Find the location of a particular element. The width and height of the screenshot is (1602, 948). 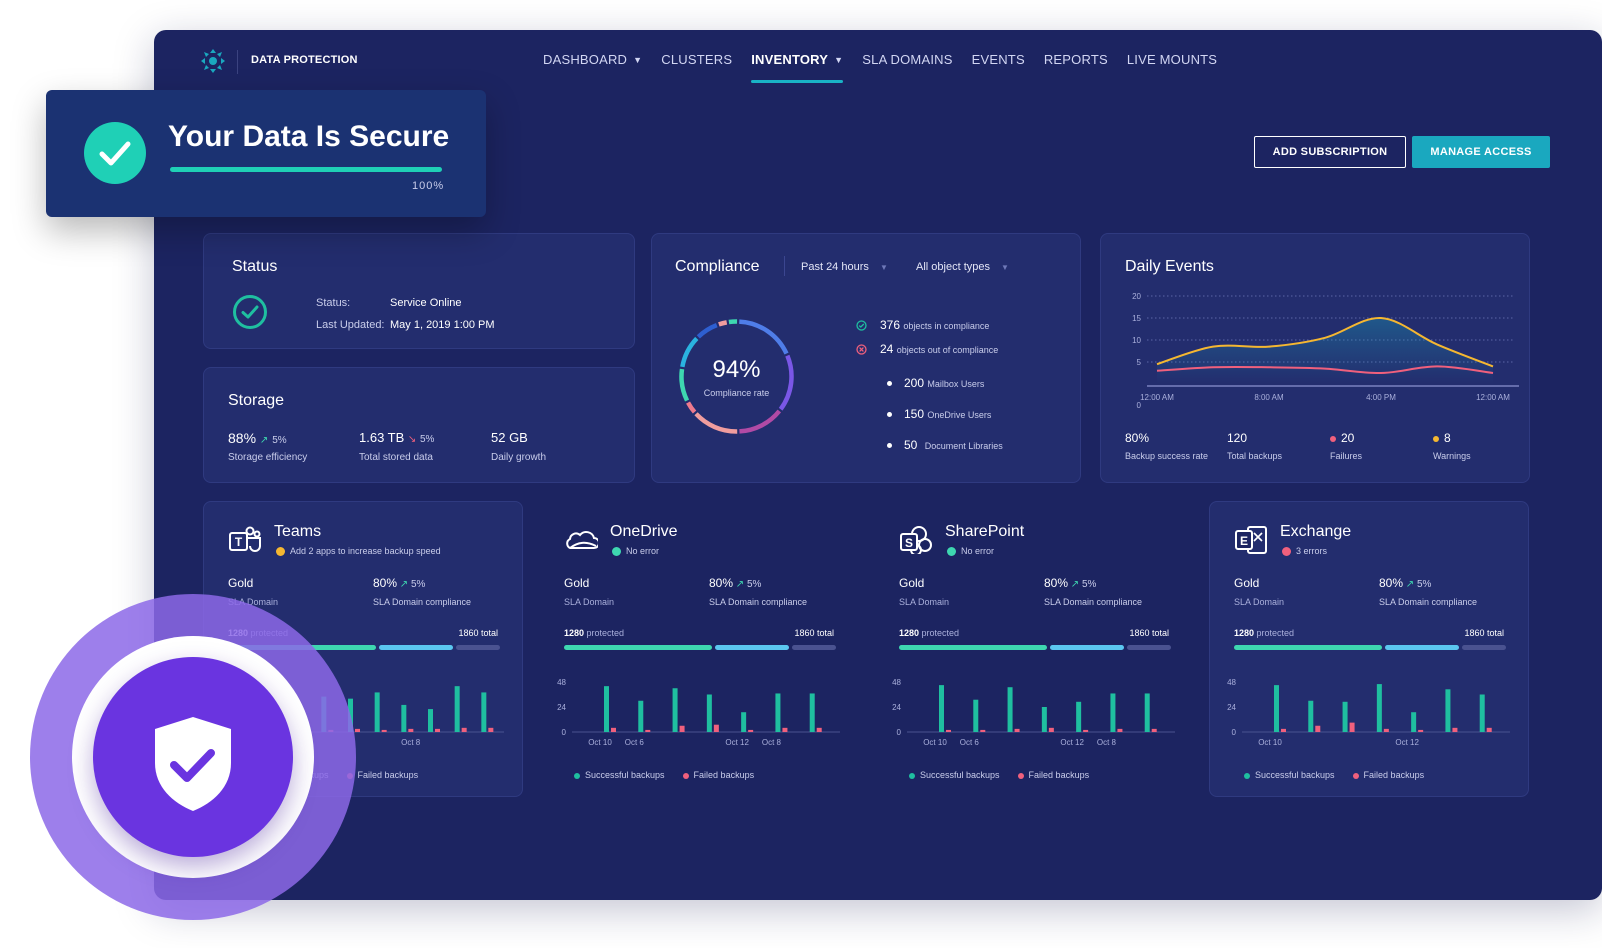

nav-dashboard: DASHBOARD ▼ is located at coordinates (592, 59).